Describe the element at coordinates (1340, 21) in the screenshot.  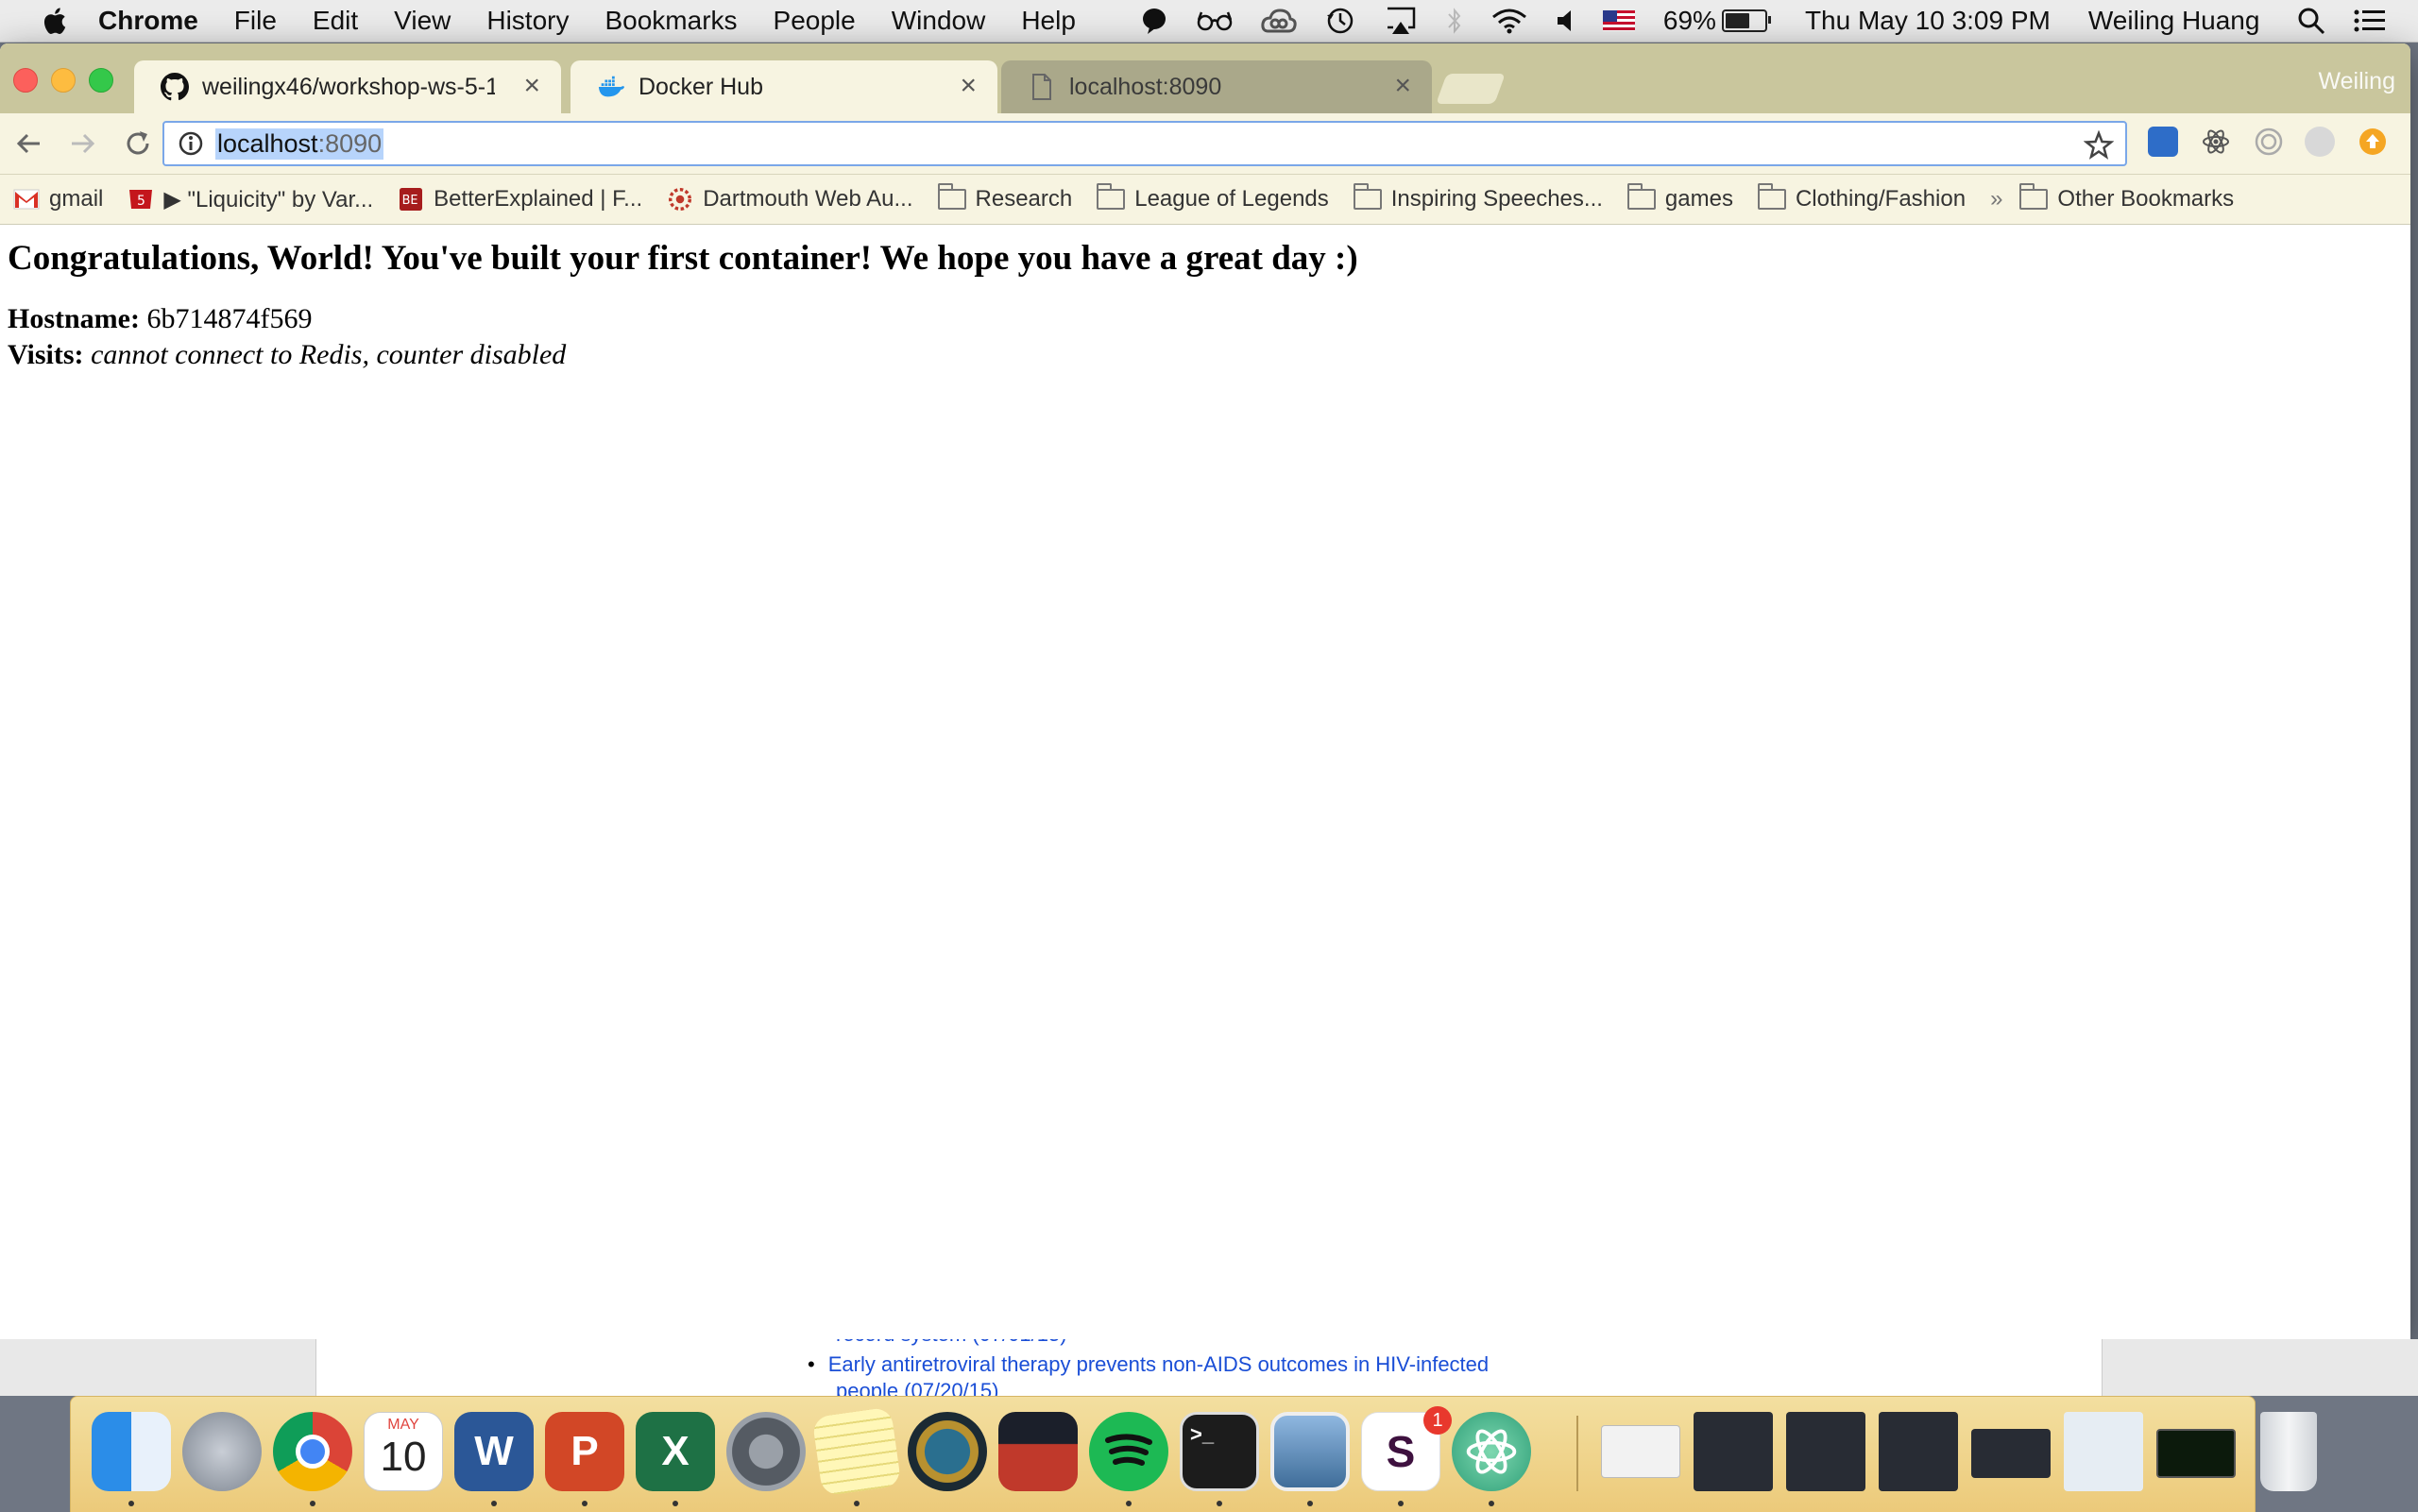
I see `time-machine-icon` at that location.